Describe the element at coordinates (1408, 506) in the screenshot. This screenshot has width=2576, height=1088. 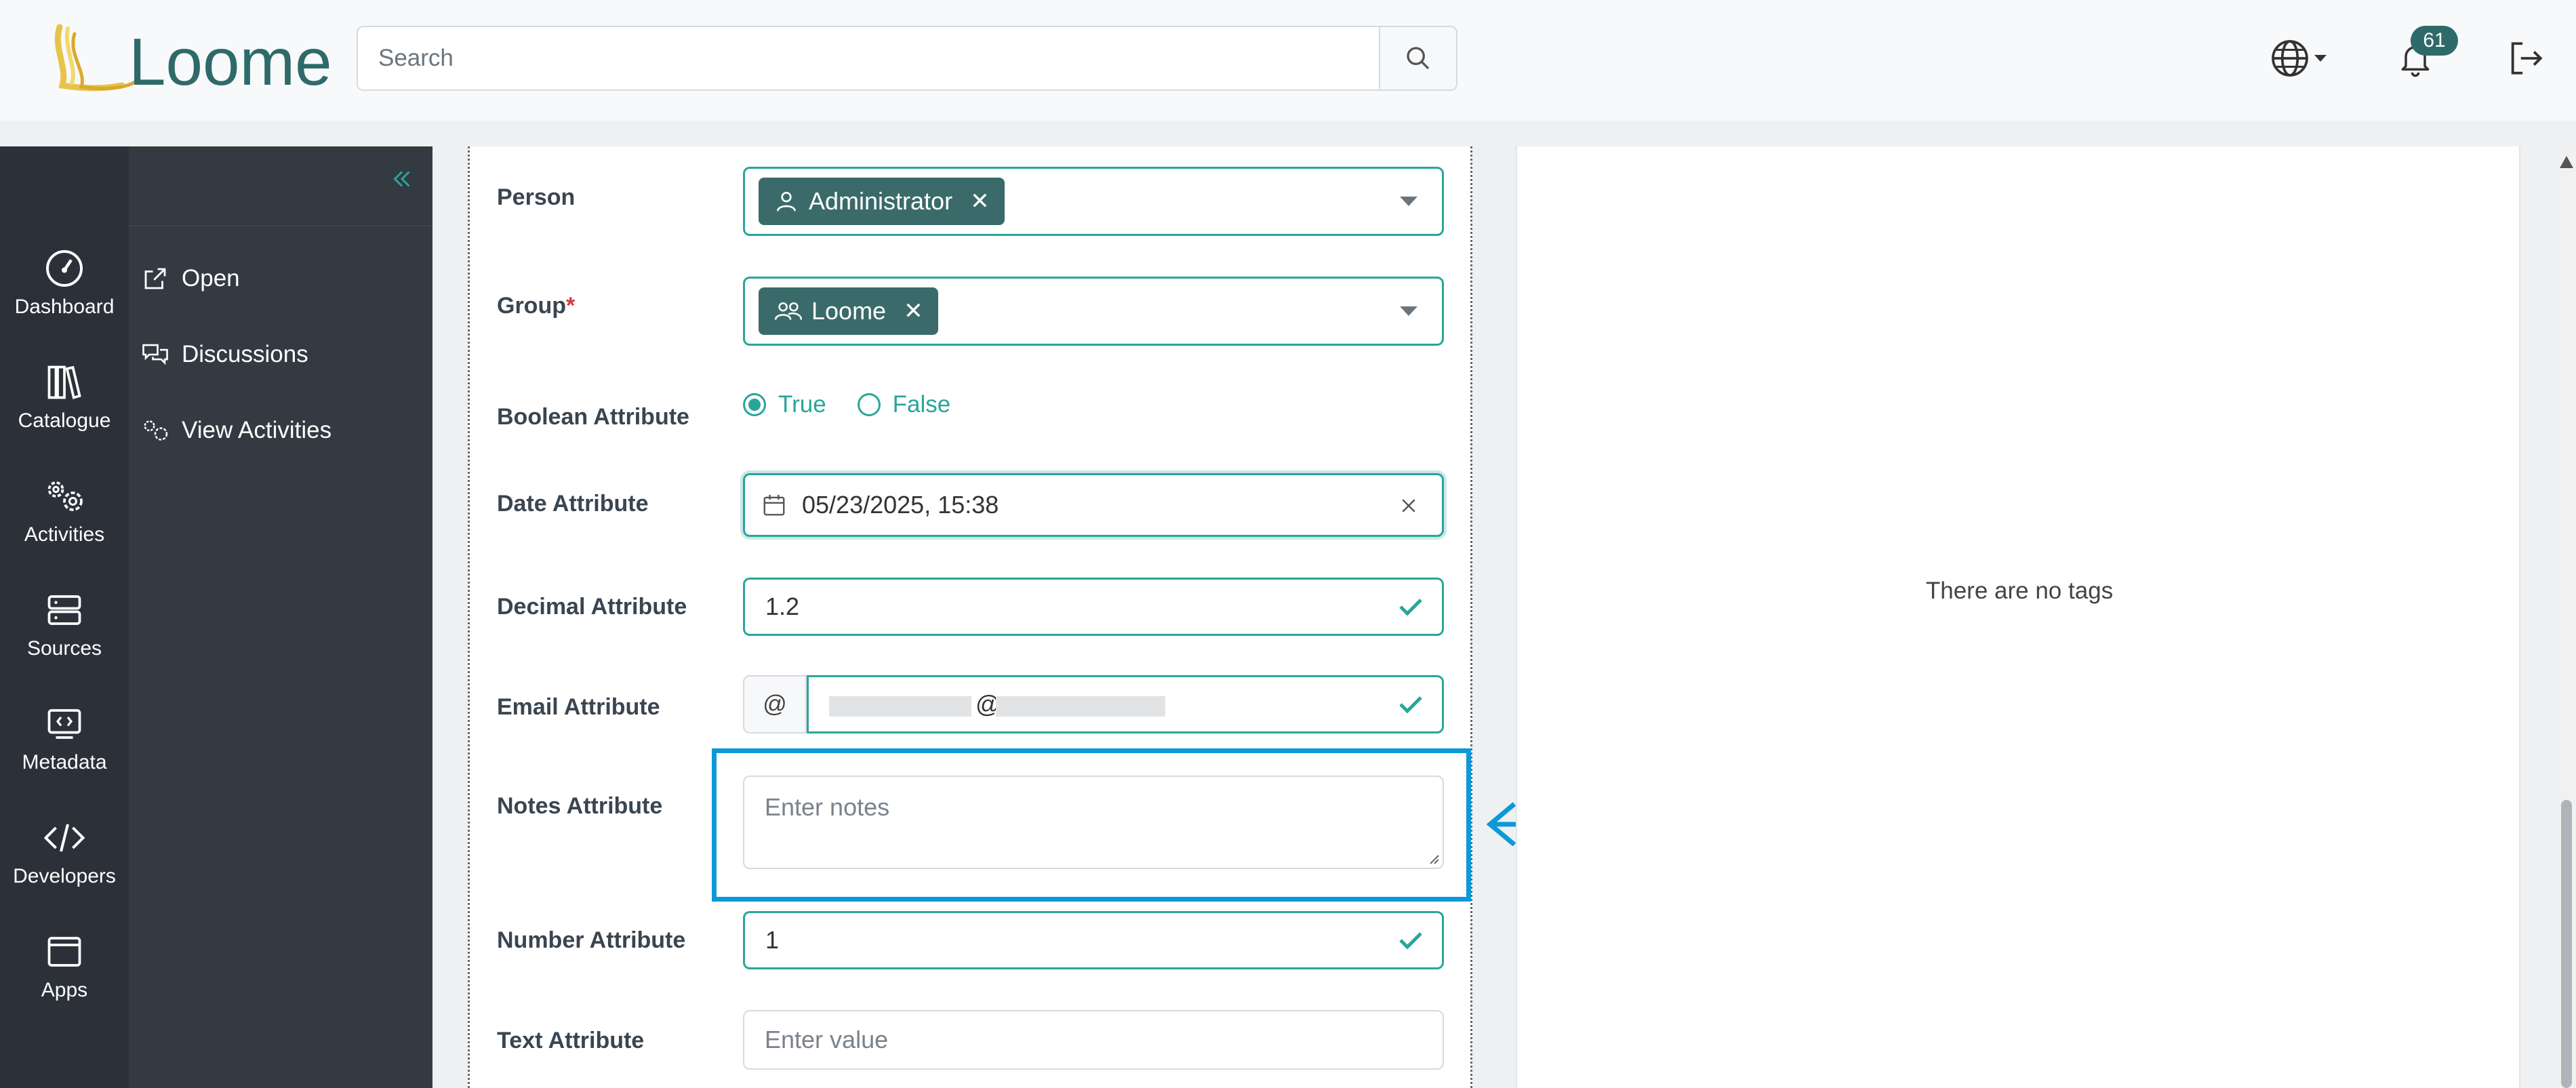
I see `clear-icon` at that location.